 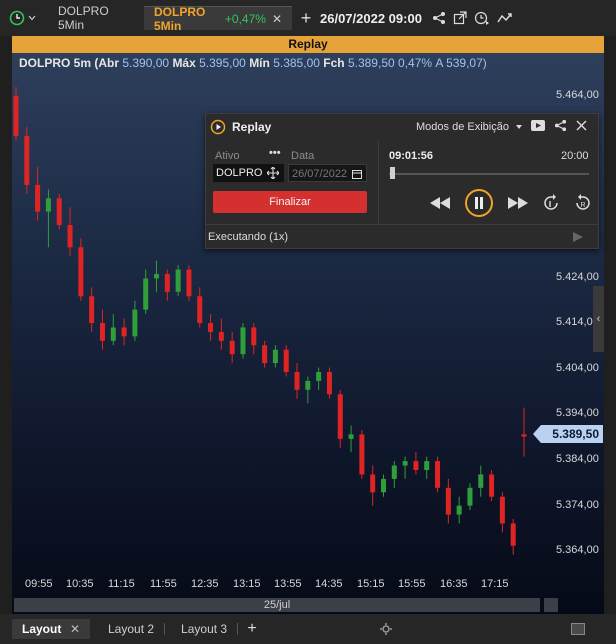 What do you see at coordinates (538, 125) in the screenshot?
I see `video-icon` at bounding box center [538, 125].